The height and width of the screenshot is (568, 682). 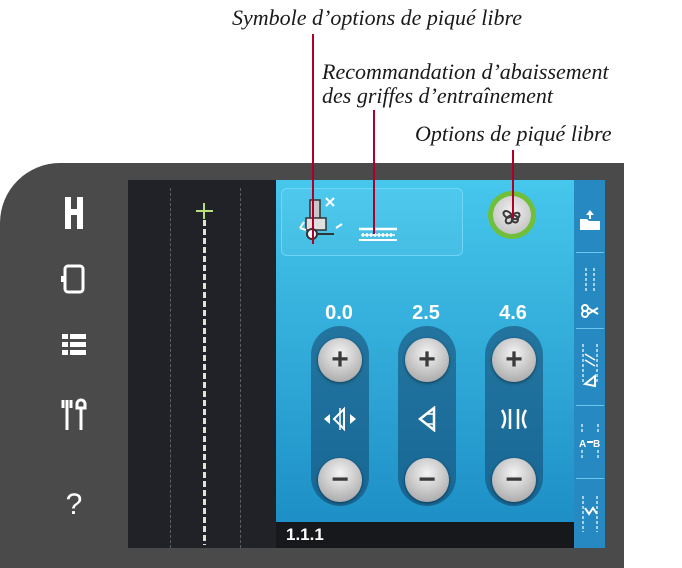 What do you see at coordinates (305, 534) in the screenshot?
I see `stitch-number: 1.1.1` at bounding box center [305, 534].